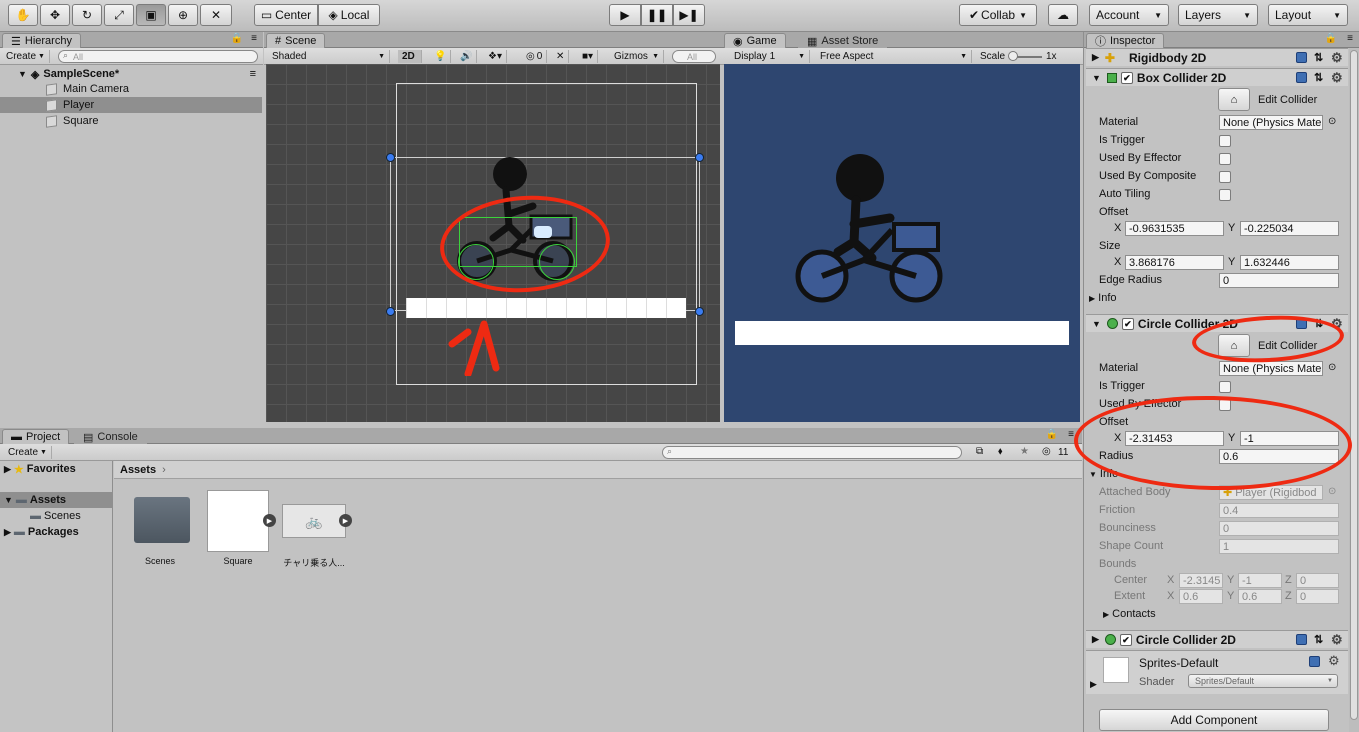 Image resolution: width=1359 pixels, height=732 pixels. I want to click on gizmos-dropdown: Gizmos ▼, so click(637, 56).